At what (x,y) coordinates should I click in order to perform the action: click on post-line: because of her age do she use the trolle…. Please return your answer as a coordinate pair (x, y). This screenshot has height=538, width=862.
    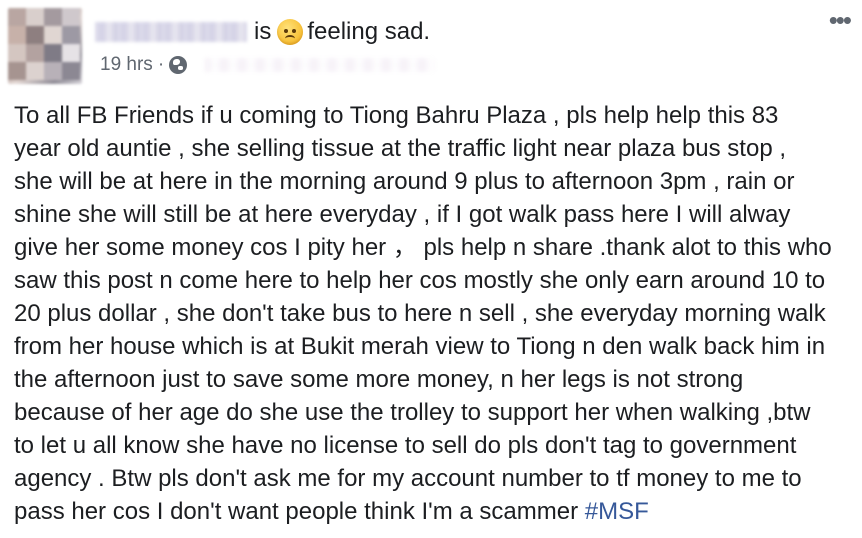
    Looking at the image, I should click on (412, 412).